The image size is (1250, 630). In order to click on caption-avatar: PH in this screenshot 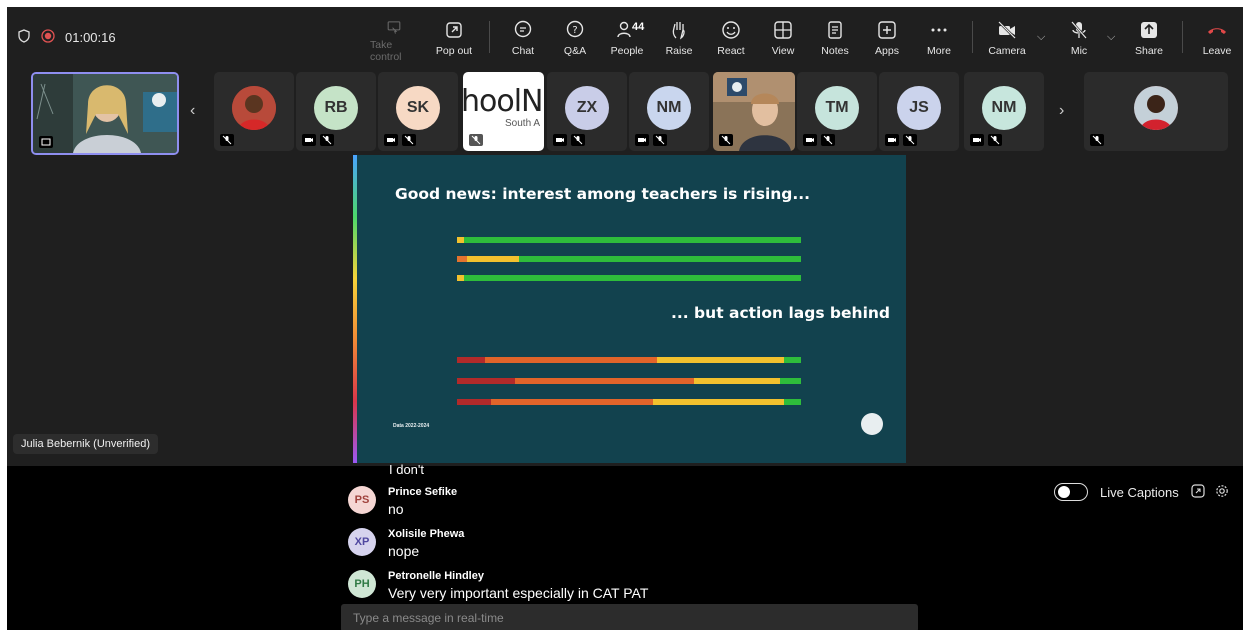, I will do `click(362, 584)`.